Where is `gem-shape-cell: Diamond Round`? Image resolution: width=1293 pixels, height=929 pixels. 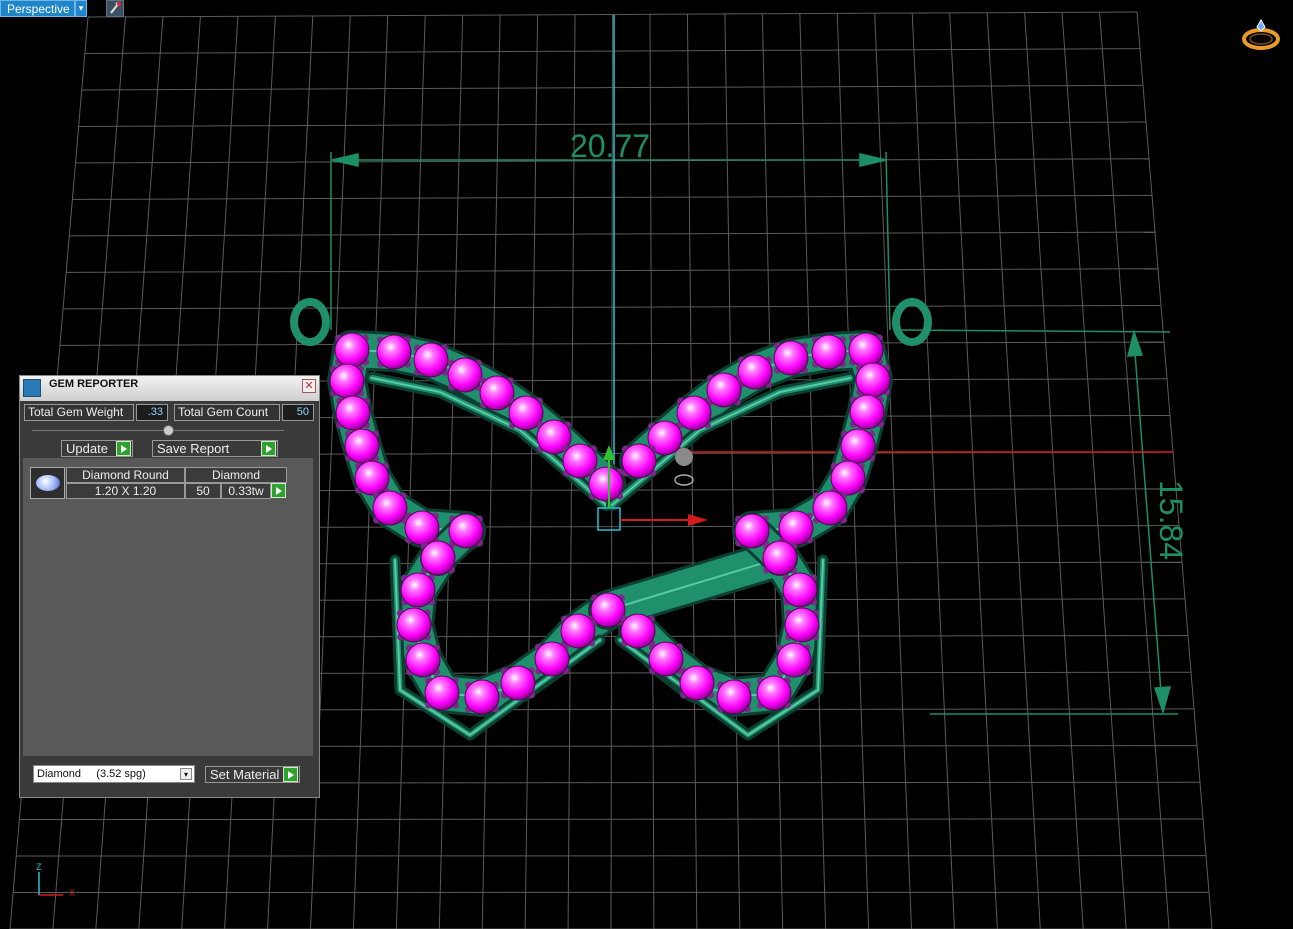
gem-shape-cell: Diamond Round is located at coordinates (125, 475).